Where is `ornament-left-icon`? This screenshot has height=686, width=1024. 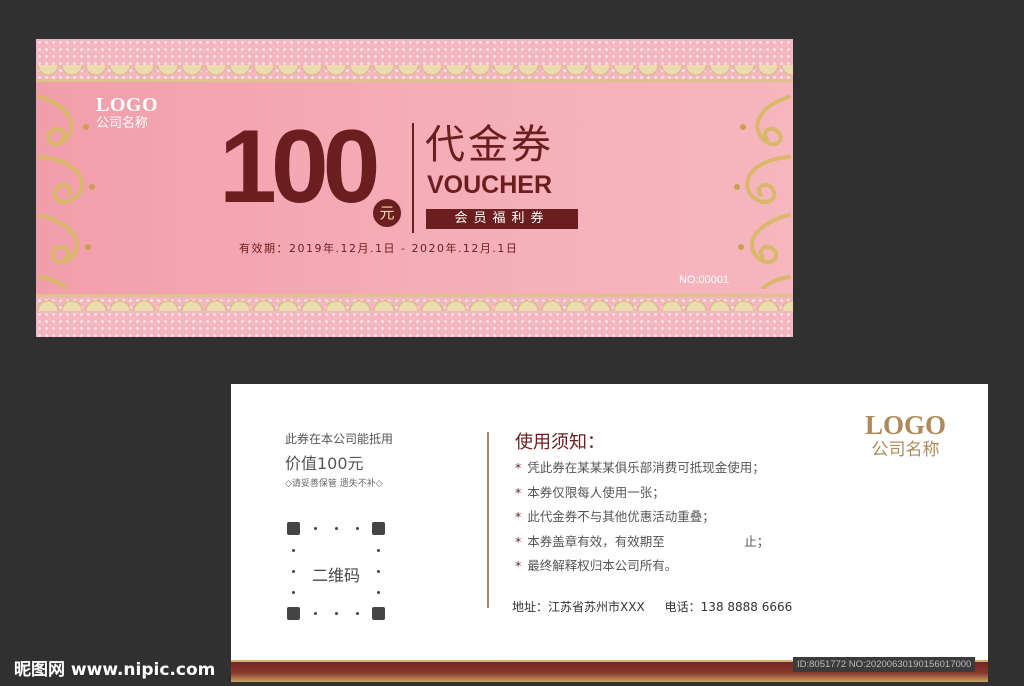 ornament-left-icon is located at coordinates (66, 192).